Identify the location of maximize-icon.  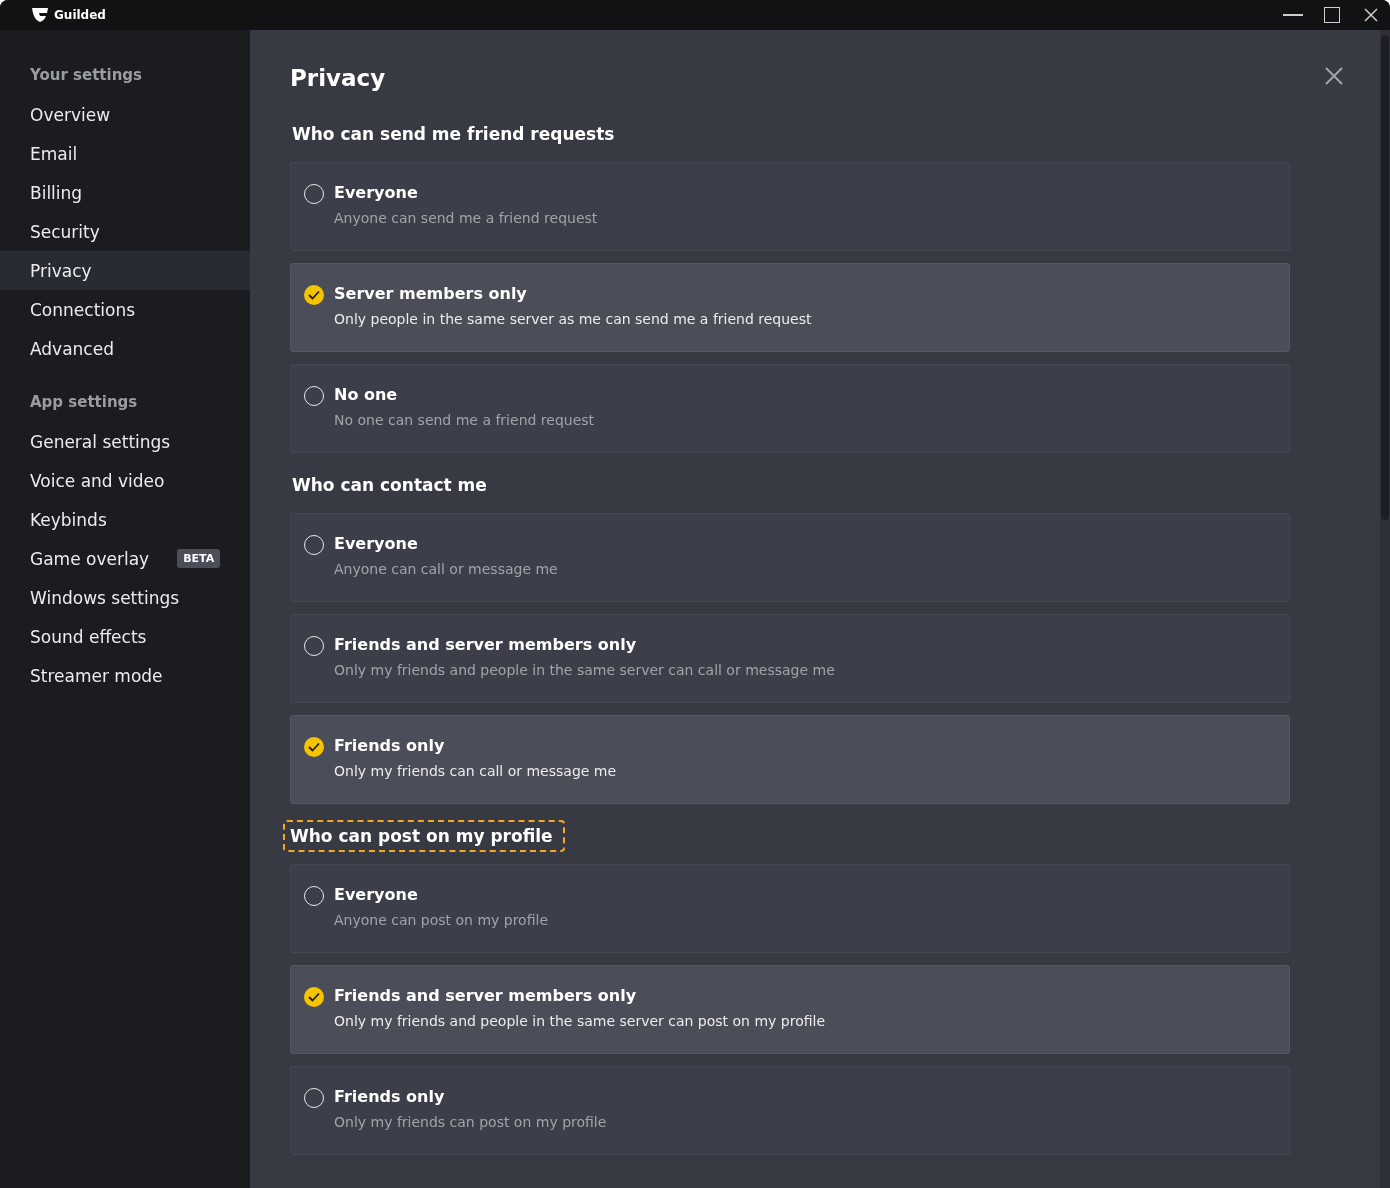
(1331, 15).